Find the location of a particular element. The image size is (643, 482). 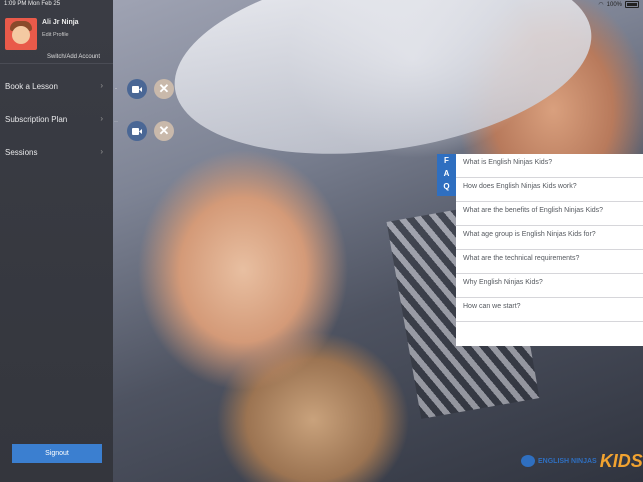

row-marker: ·· is located at coordinates (116, 122).